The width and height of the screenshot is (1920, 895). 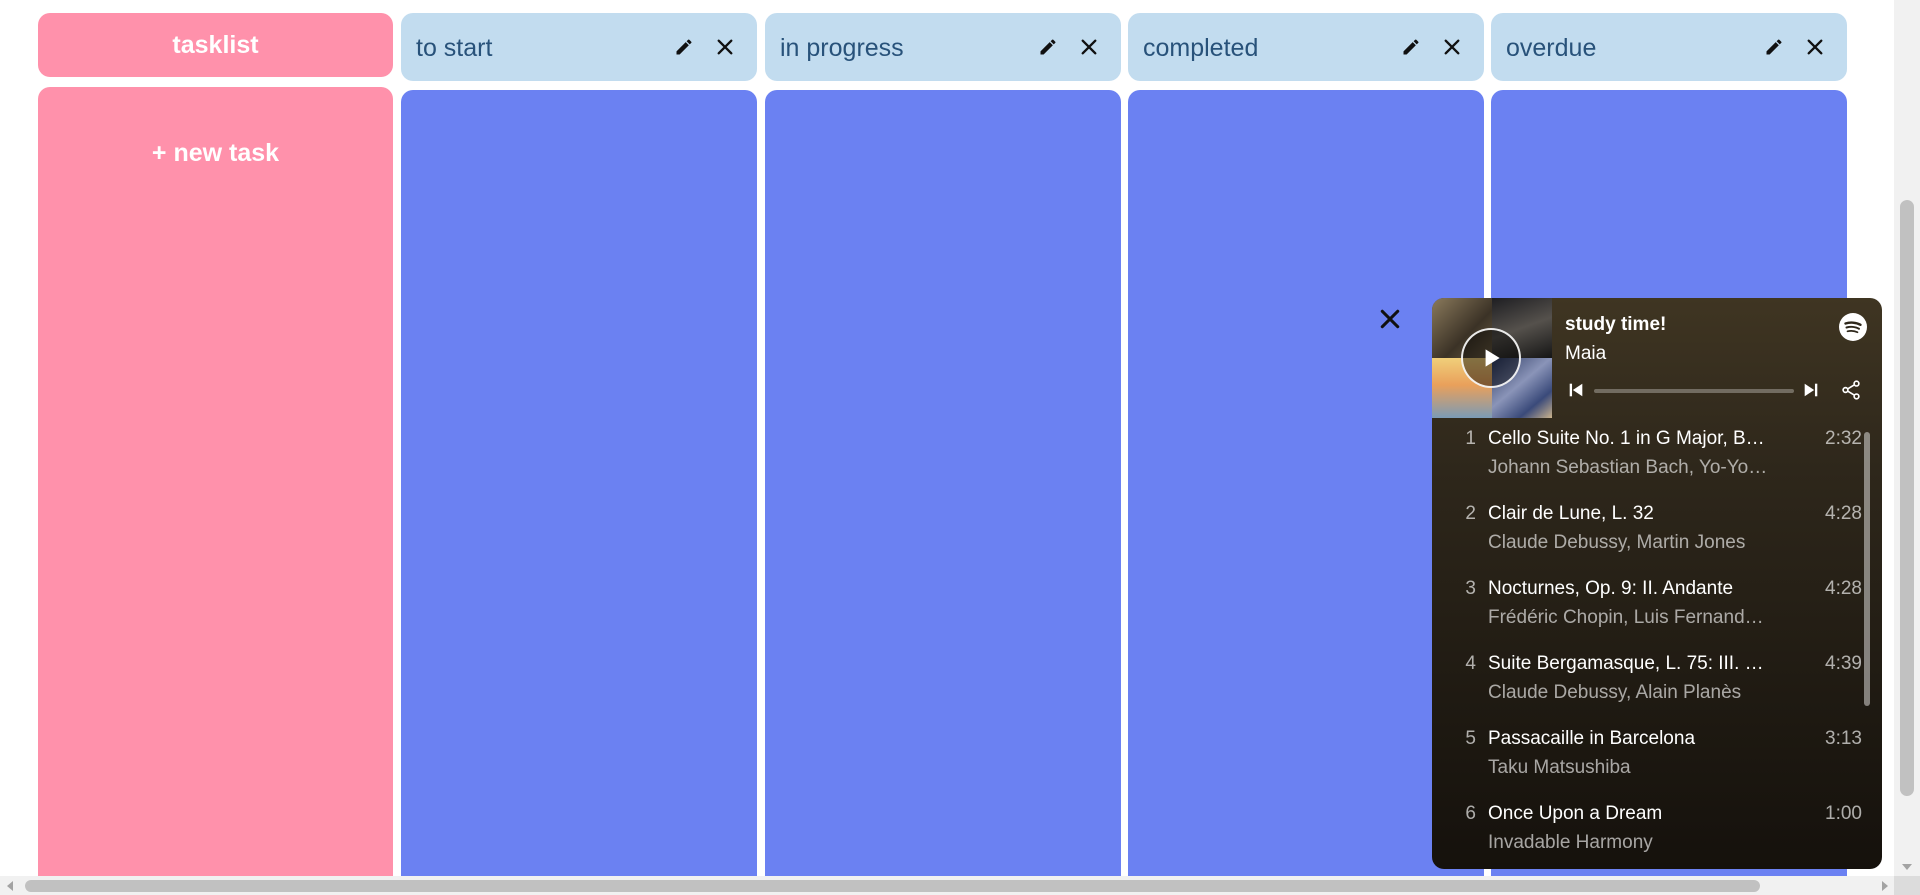 I want to click on track-number: 5, so click(x=1470, y=738).